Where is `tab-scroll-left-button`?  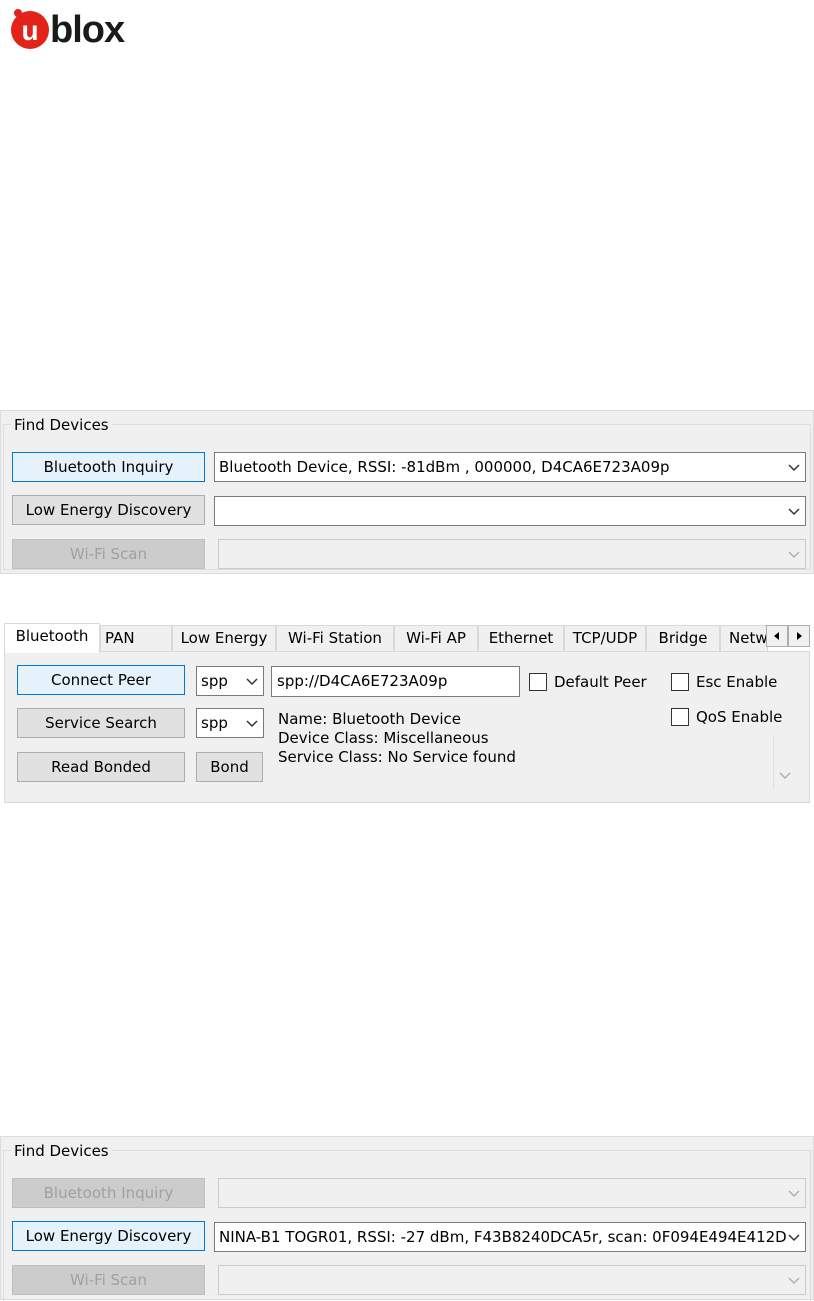
tab-scroll-left-button is located at coordinates (777, 636).